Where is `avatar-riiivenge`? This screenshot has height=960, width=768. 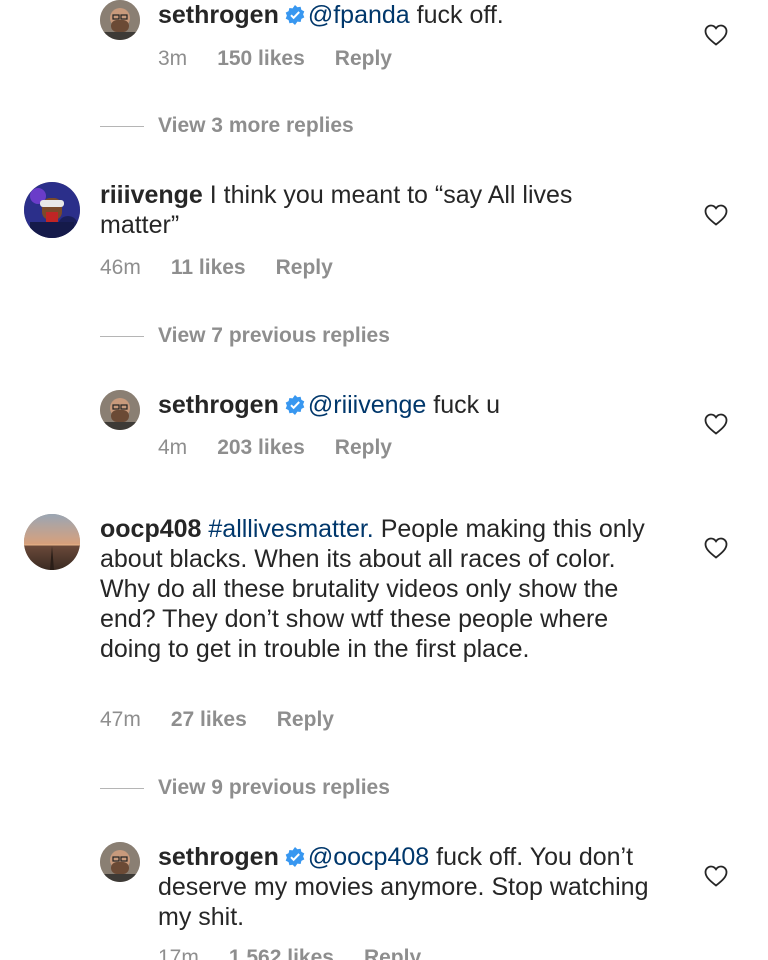
avatar-riiivenge is located at coordinates (52, 210).